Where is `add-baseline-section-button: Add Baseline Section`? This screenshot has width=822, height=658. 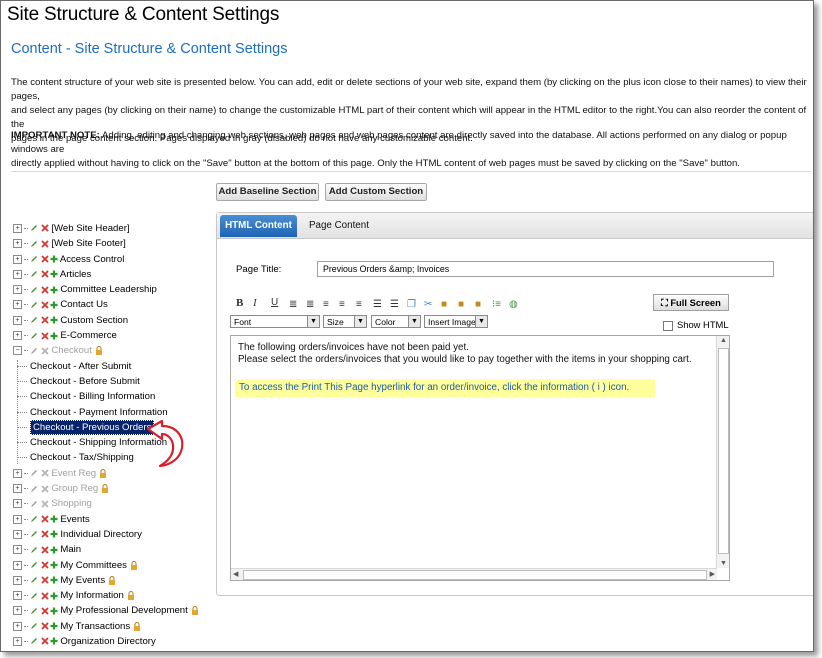 add-baseline-section-button: Add Baseline Section is located at coordinates (267, 192).